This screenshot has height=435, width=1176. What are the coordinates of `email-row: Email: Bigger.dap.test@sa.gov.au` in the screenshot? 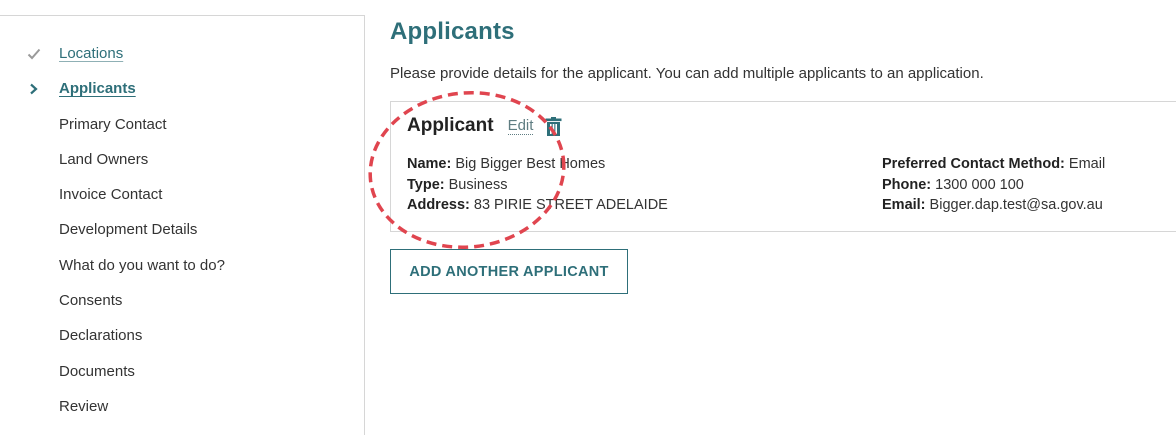 It's located at (993, 205).